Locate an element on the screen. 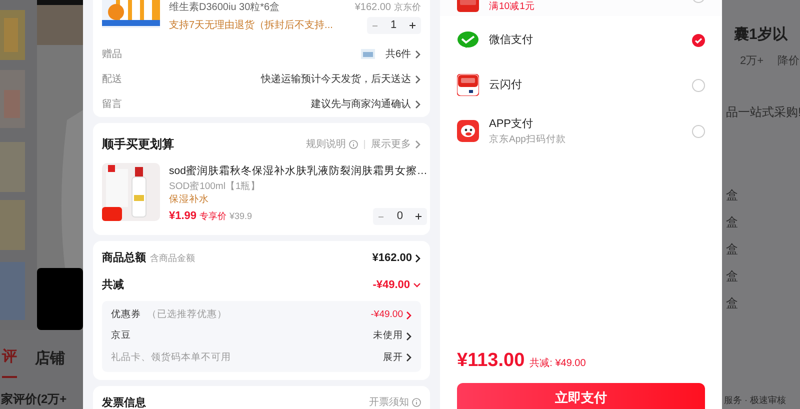 The width and height of the screenshot is (800, 409). gift-thumbnail-icon is located at coordinates (368, 54).